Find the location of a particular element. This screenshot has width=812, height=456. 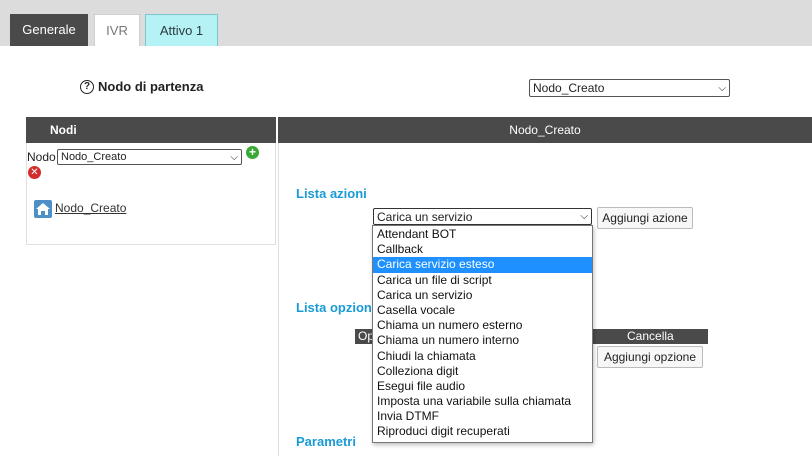

dropdown-option: Carica un file di script is located at coordinates (482, 280).